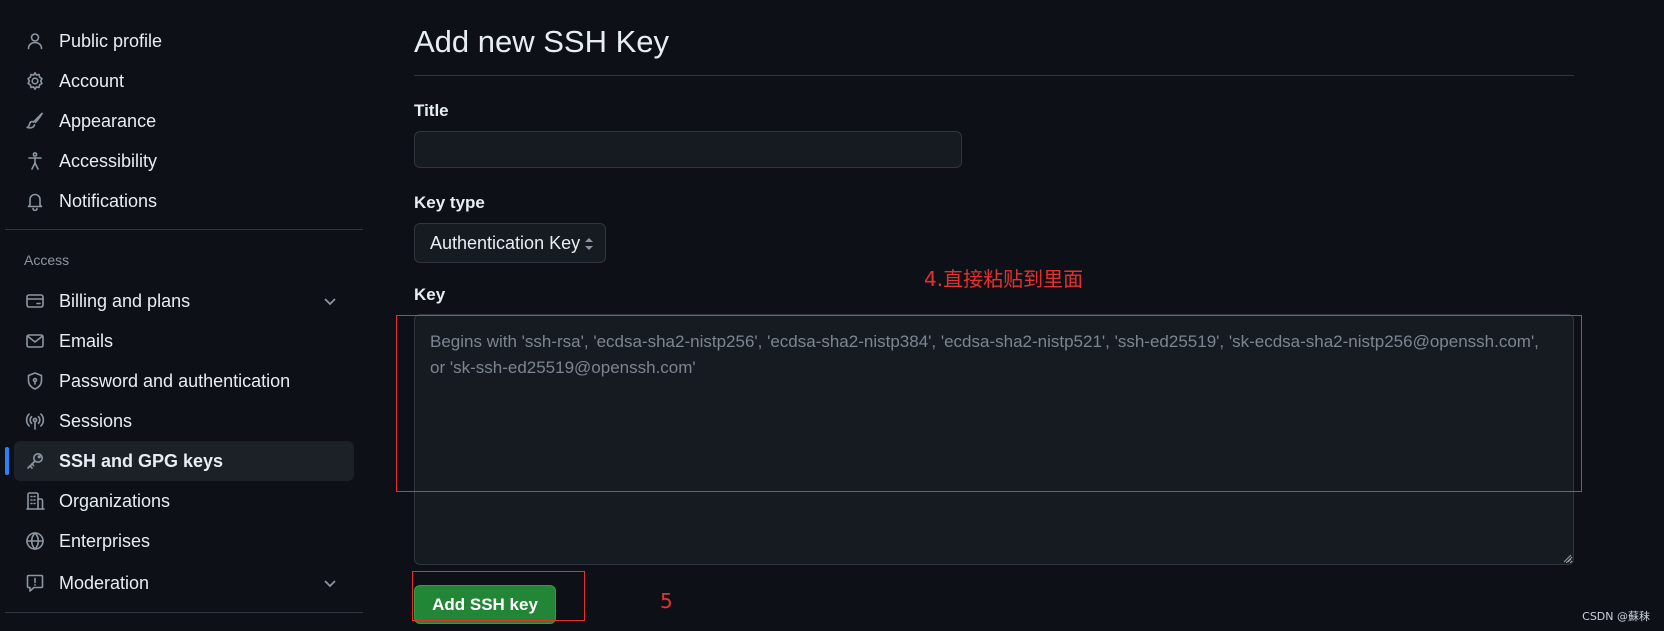 The image size is (1664, 631). What do you see at coordinates (108, 200) in the screenshot?
I see `sidebar-item-label: Notifications` at bounding box center [108, 200].